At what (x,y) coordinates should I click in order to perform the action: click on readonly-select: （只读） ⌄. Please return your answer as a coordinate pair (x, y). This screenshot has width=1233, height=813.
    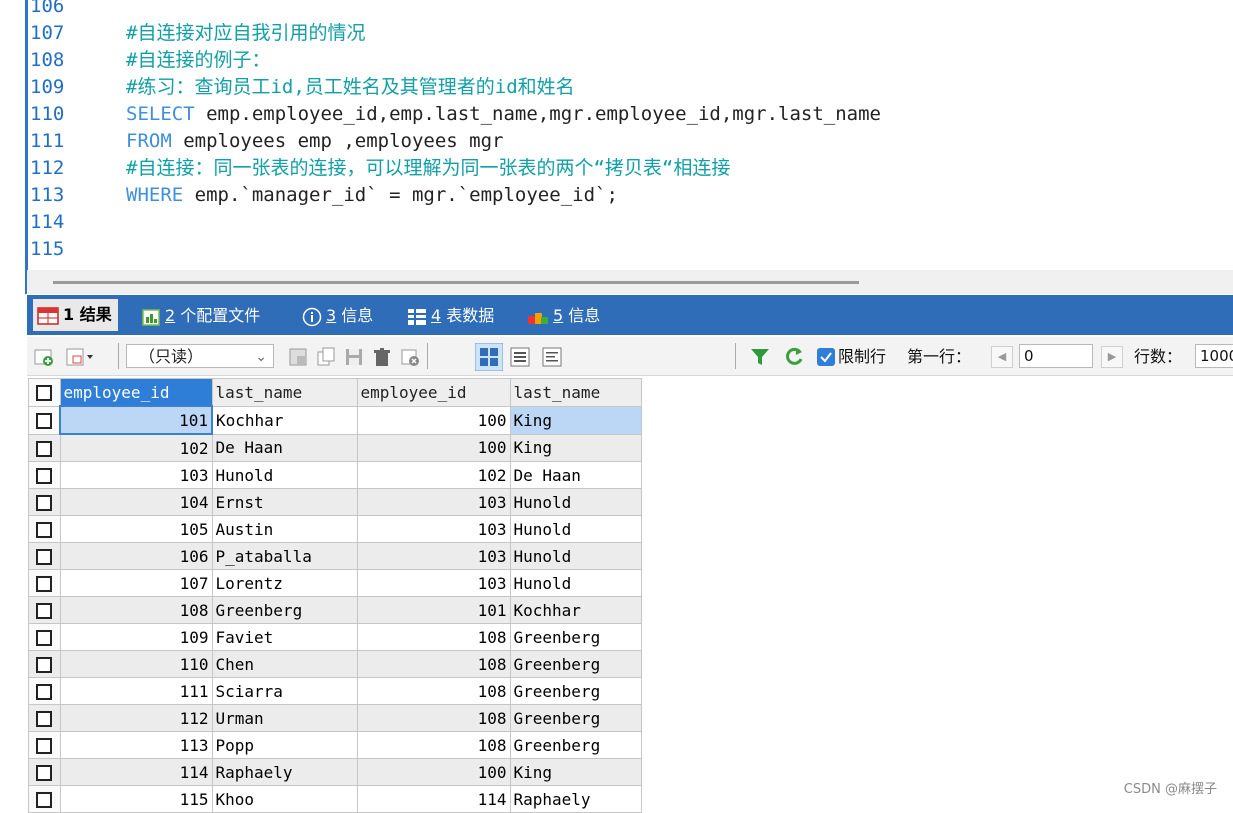
    Looking at the image, I should click on (200, 356).